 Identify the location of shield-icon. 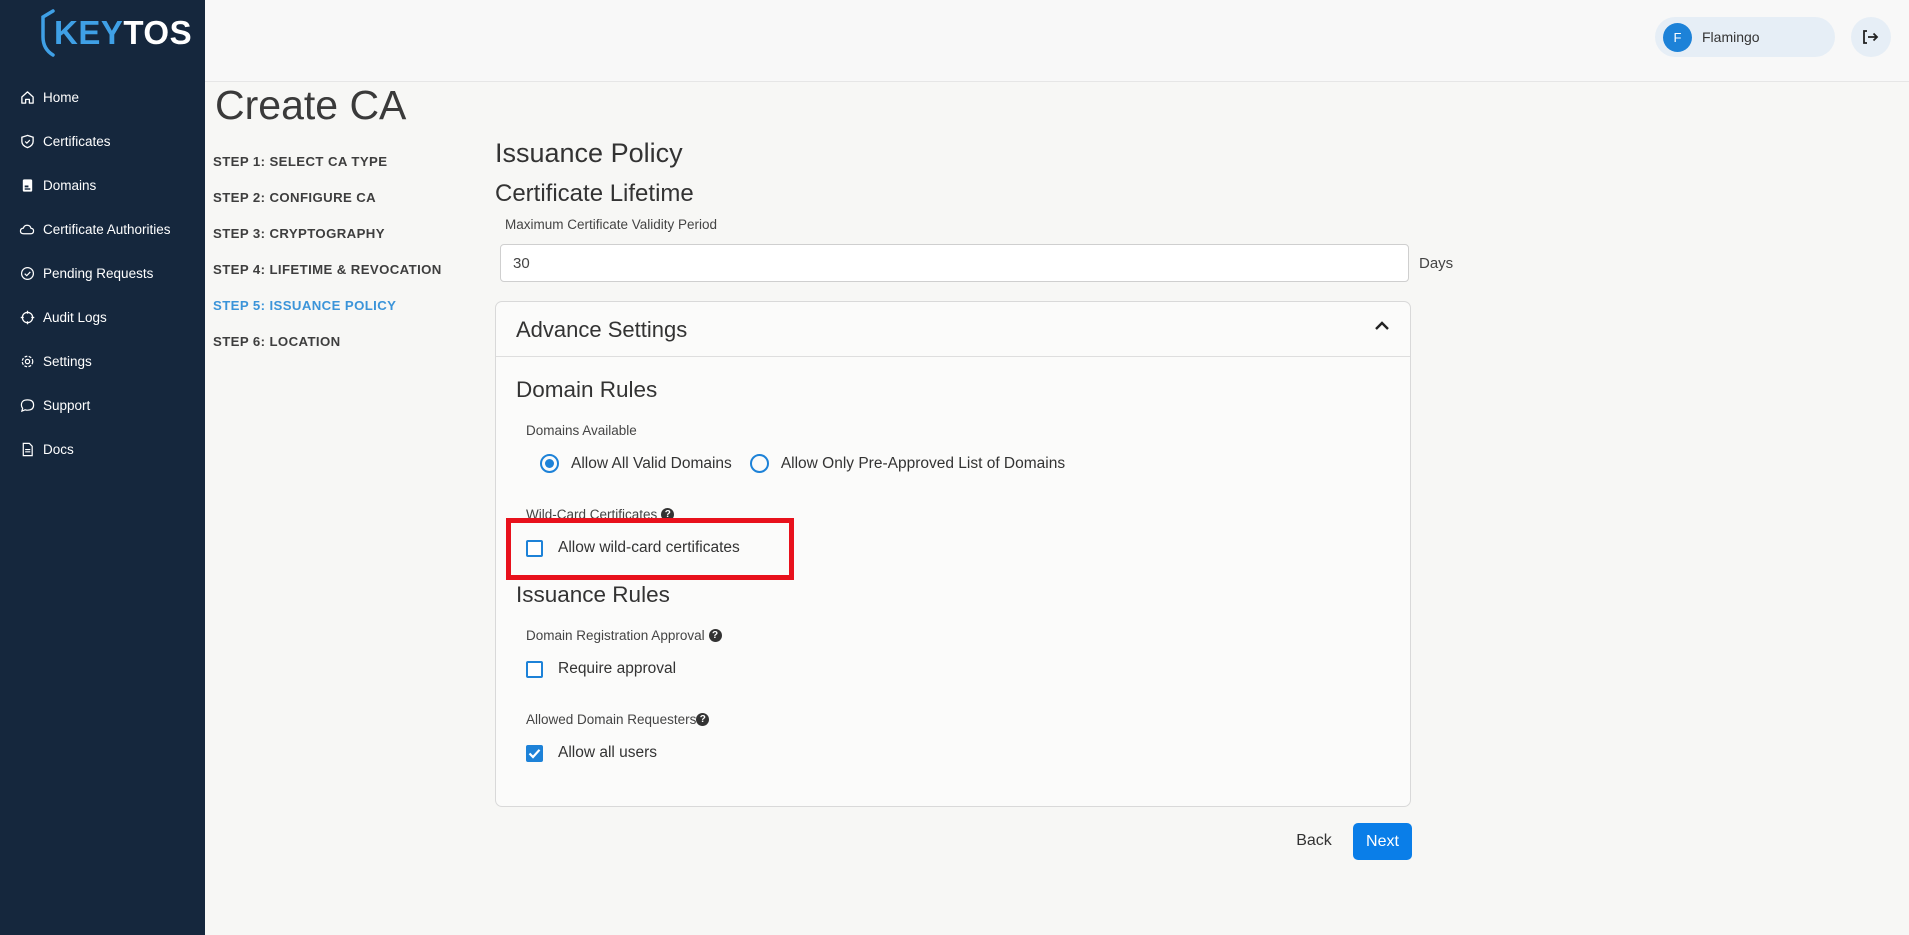
(27, 141).